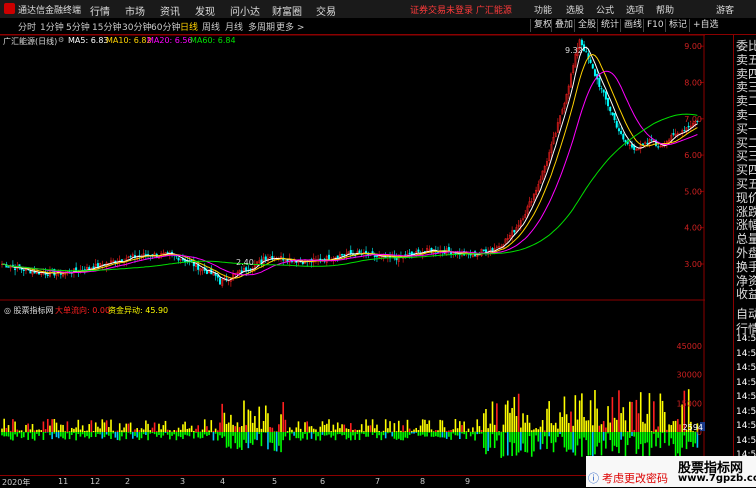 This screenshot has width=756, height=488. Describe the element at coordinates (635, 9) in the screenshot. I see `menu-xuanxiang: 选项` at that location.